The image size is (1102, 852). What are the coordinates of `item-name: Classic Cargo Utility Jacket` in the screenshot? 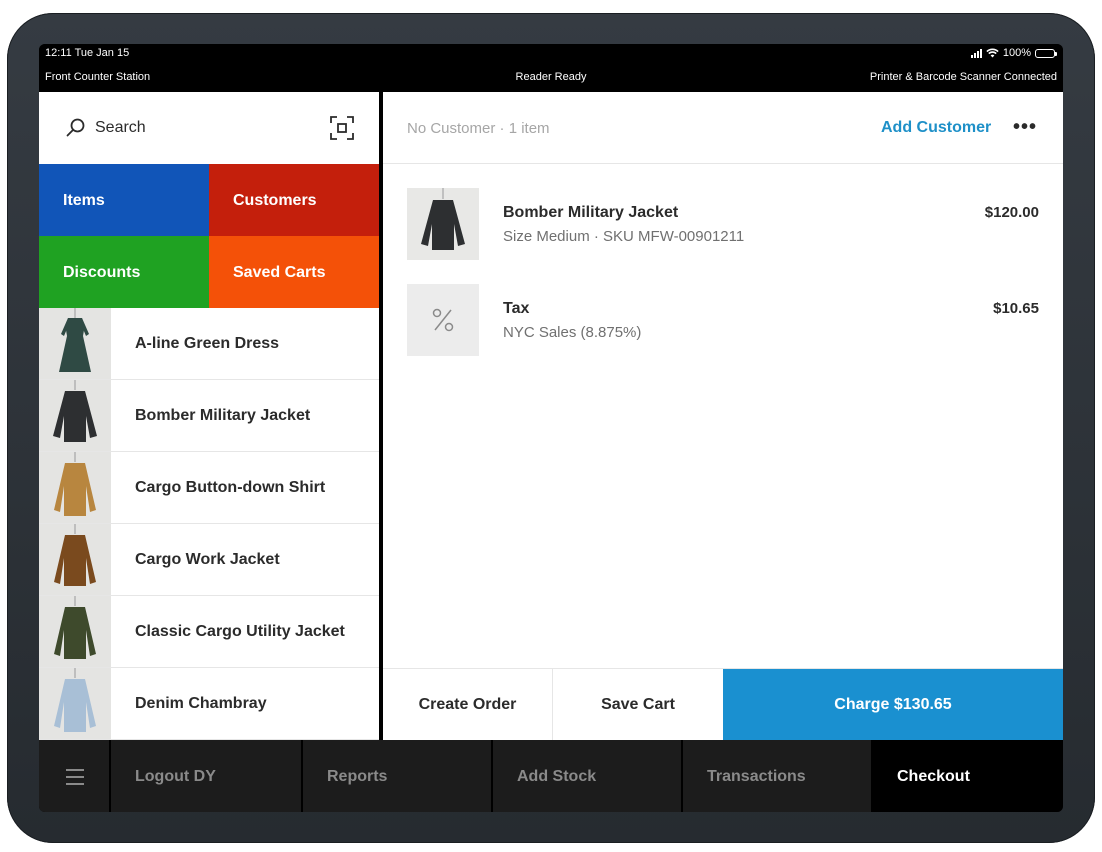 It's located at (240, 631).